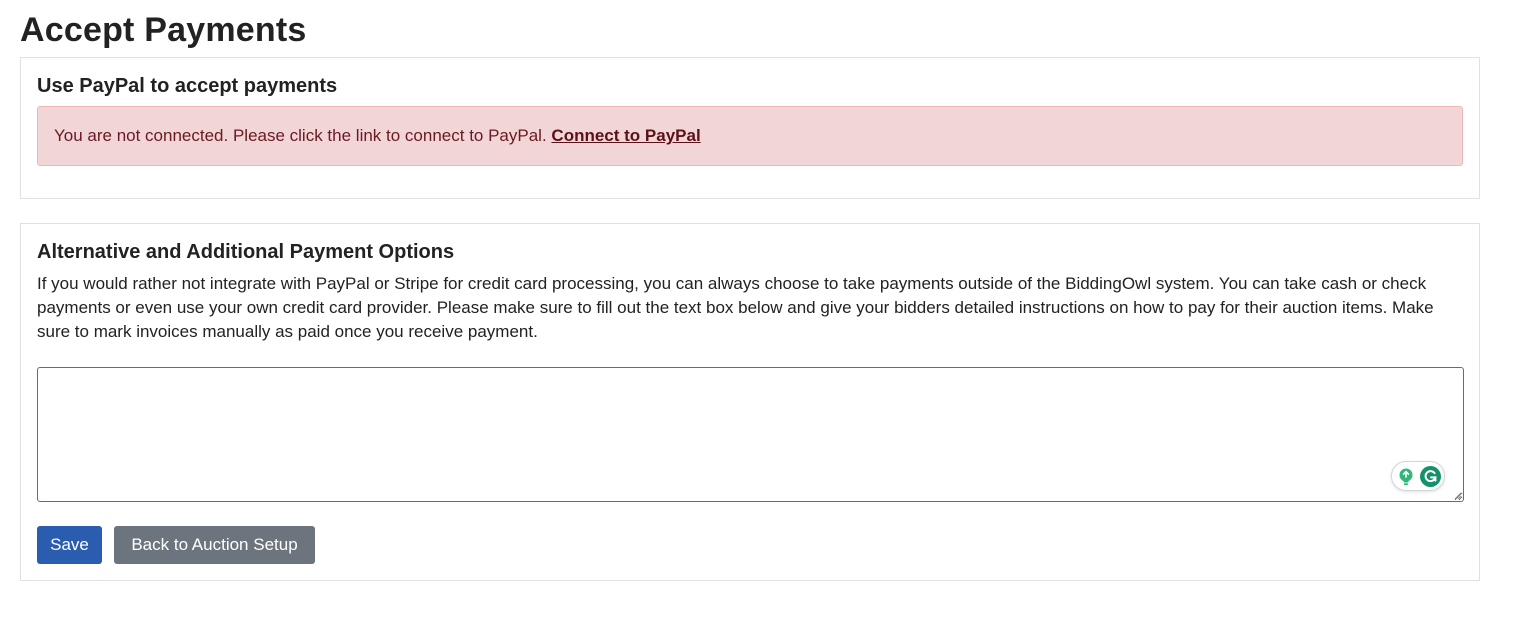  I want to click on grammarly-g-icon, so click(1430, 476).